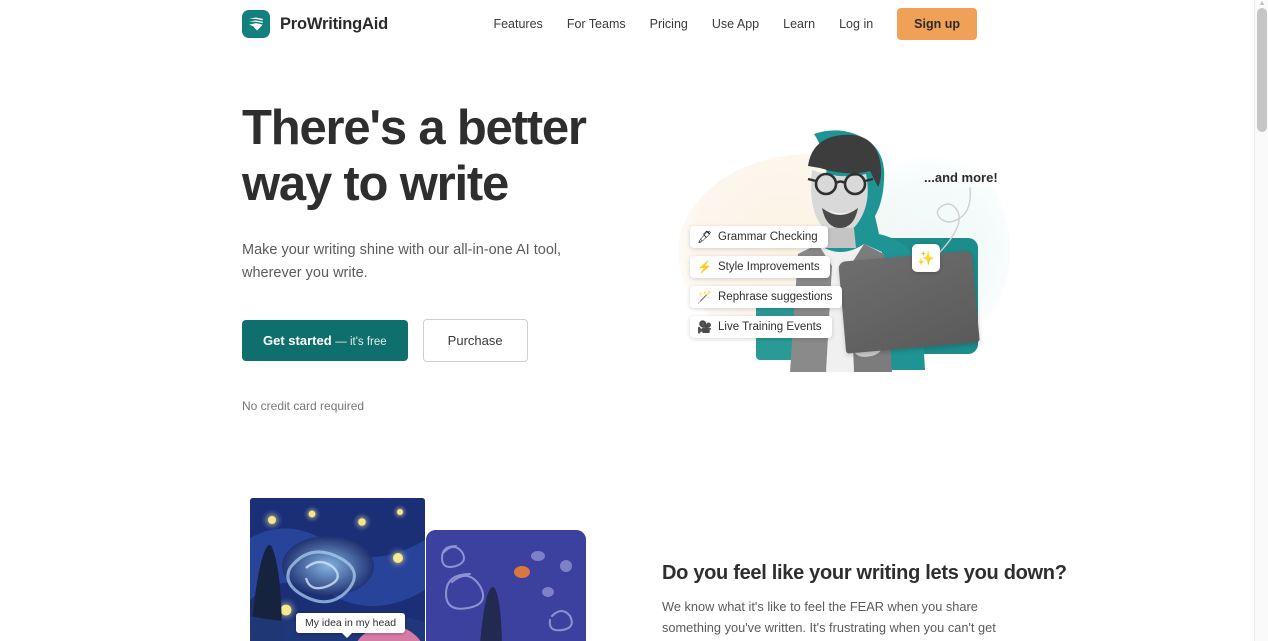 This screenshot has height=641, width=1268. I want to click on before-after-illustration: My idea in my head, so click(420, 569).